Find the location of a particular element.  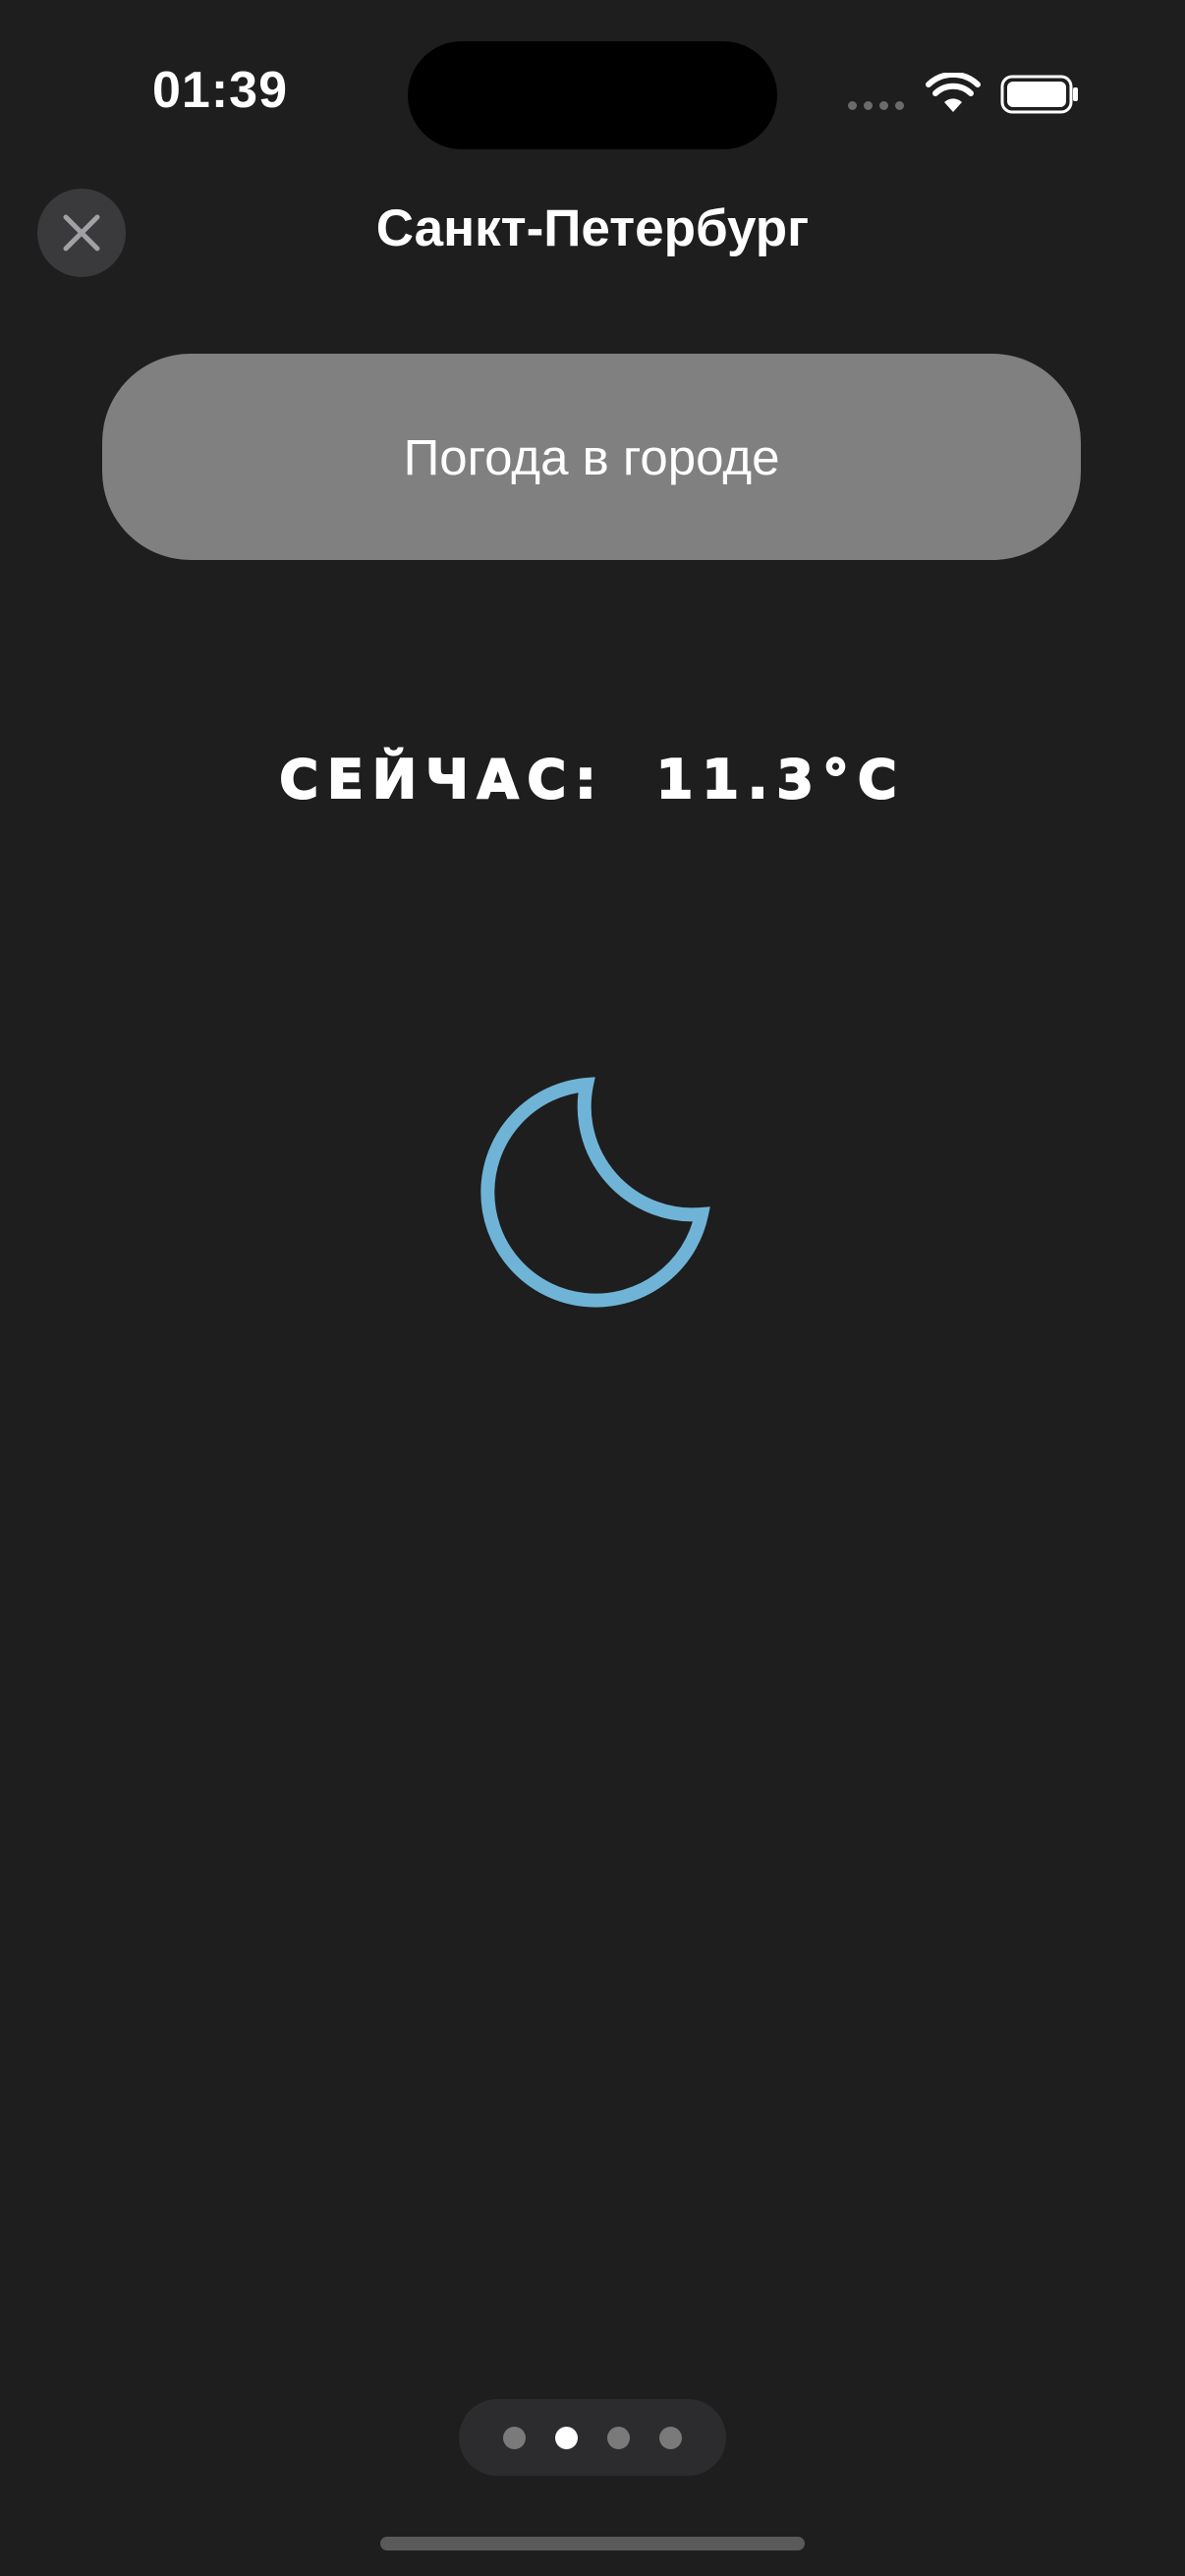

dynamic-island is located at coordinates (592, 95).